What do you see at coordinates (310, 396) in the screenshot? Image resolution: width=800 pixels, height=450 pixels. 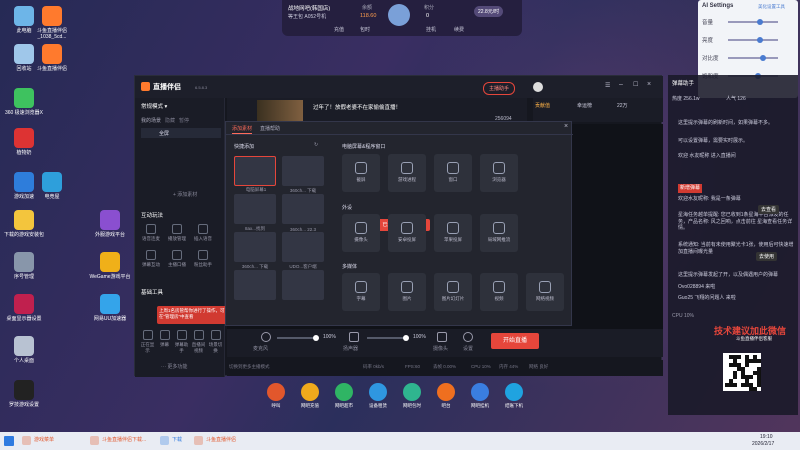 I see `dock-item: 网吧充值` at bounding box center [310, 396].